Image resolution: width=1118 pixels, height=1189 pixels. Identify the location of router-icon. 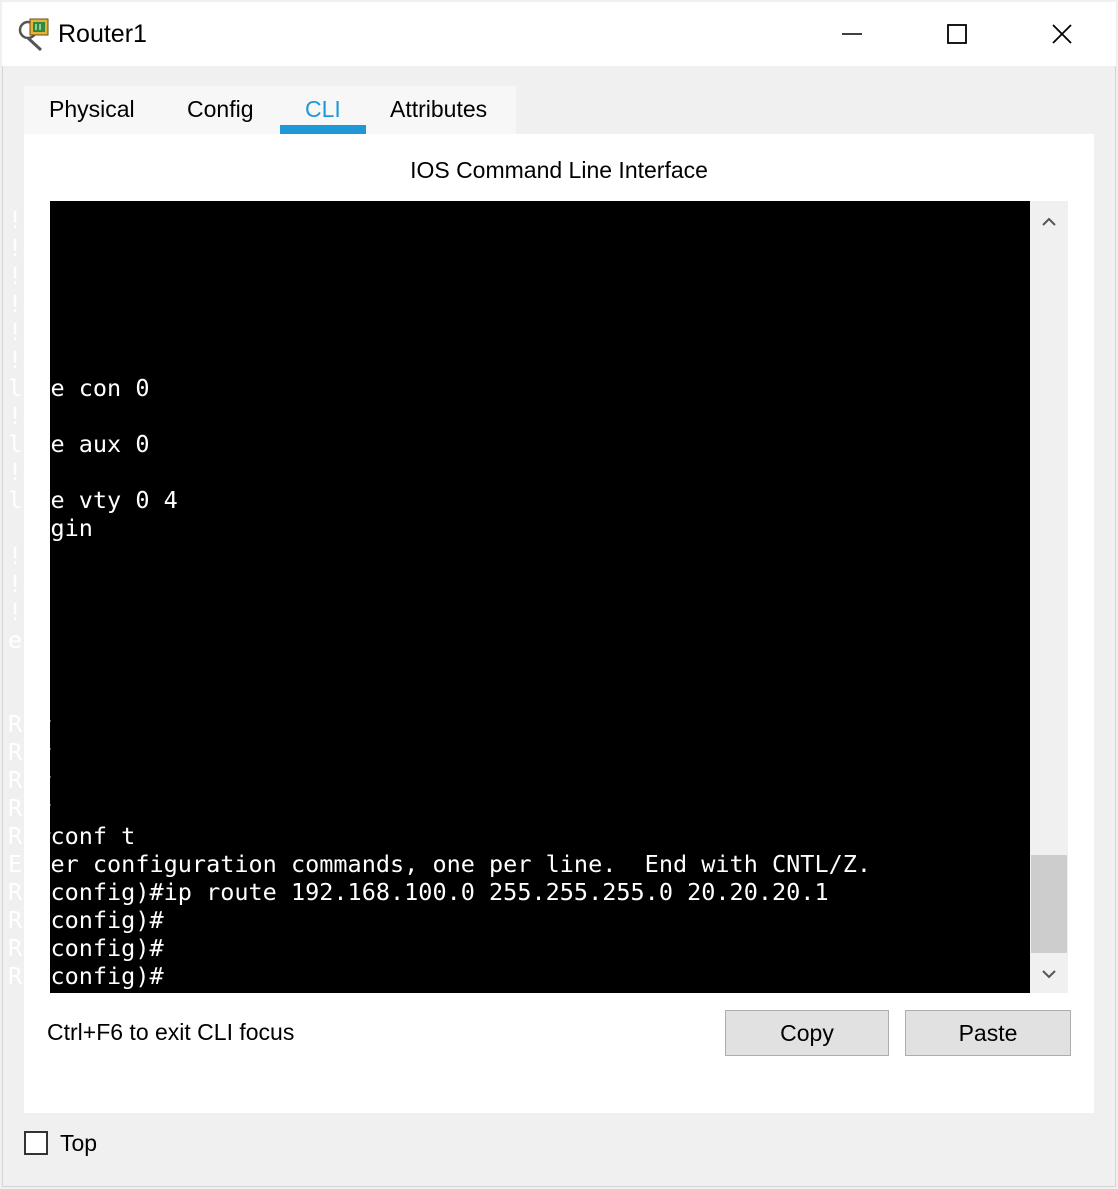
(35, 34).